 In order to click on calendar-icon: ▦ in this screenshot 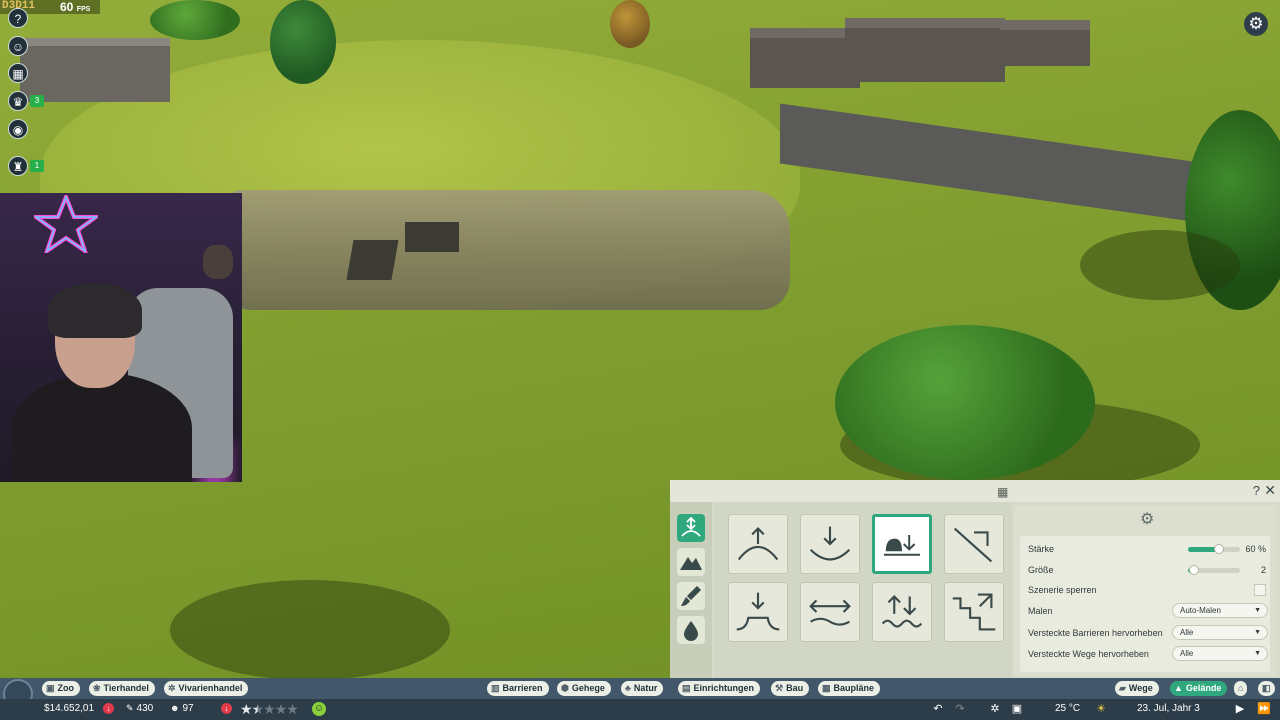, I will do `click(18, 73)`.